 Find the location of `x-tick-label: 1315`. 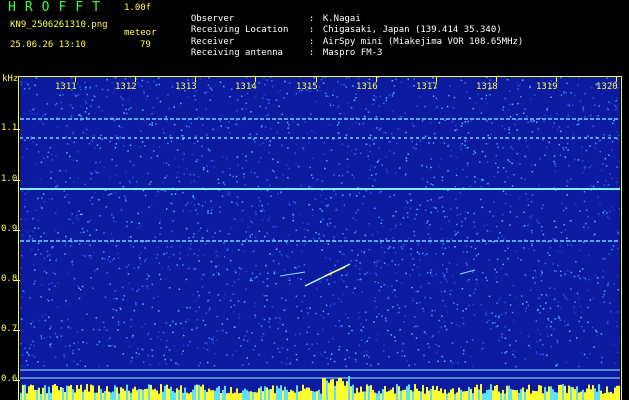

x-tick-label: 1315 is located at coordinates (307, 87).